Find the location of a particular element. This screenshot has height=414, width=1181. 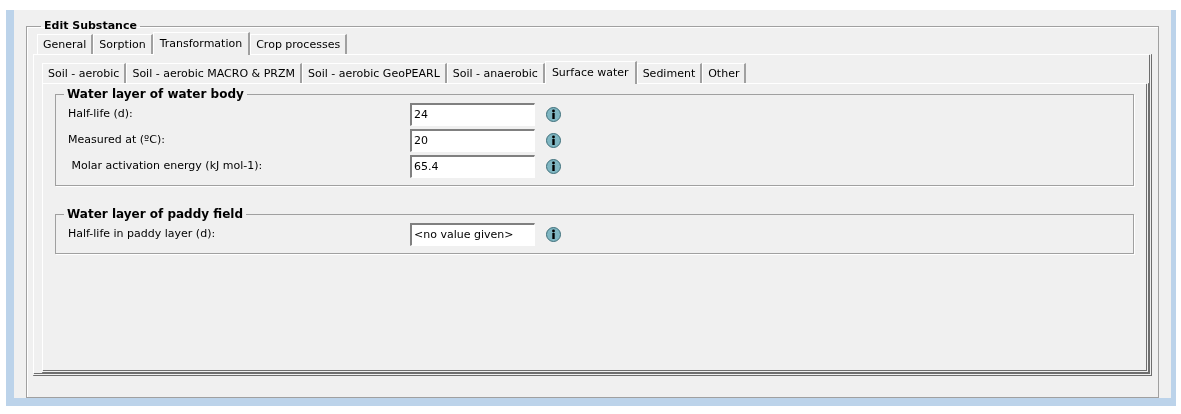

tab: Surface water is located at coordinates (590, 73).